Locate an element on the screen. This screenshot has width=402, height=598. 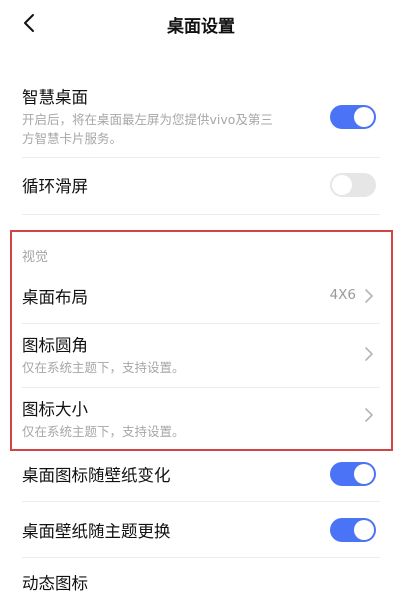
wallpaper-follow-theme-toggle is located at coordinates (353, 530).